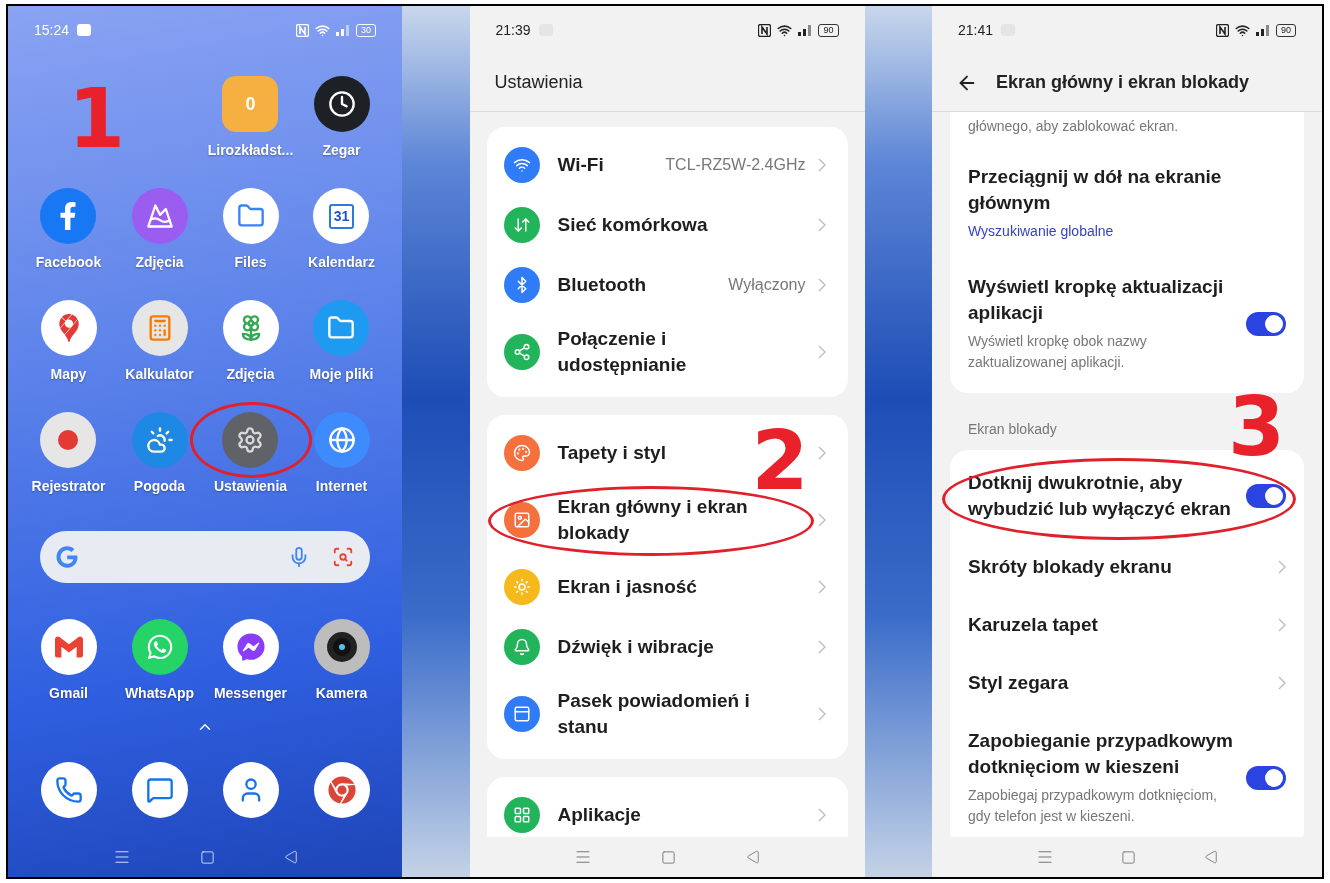 The image size is (1330, 883). I want to click on settings-item: Ekran i jasność, so click(600, 587).